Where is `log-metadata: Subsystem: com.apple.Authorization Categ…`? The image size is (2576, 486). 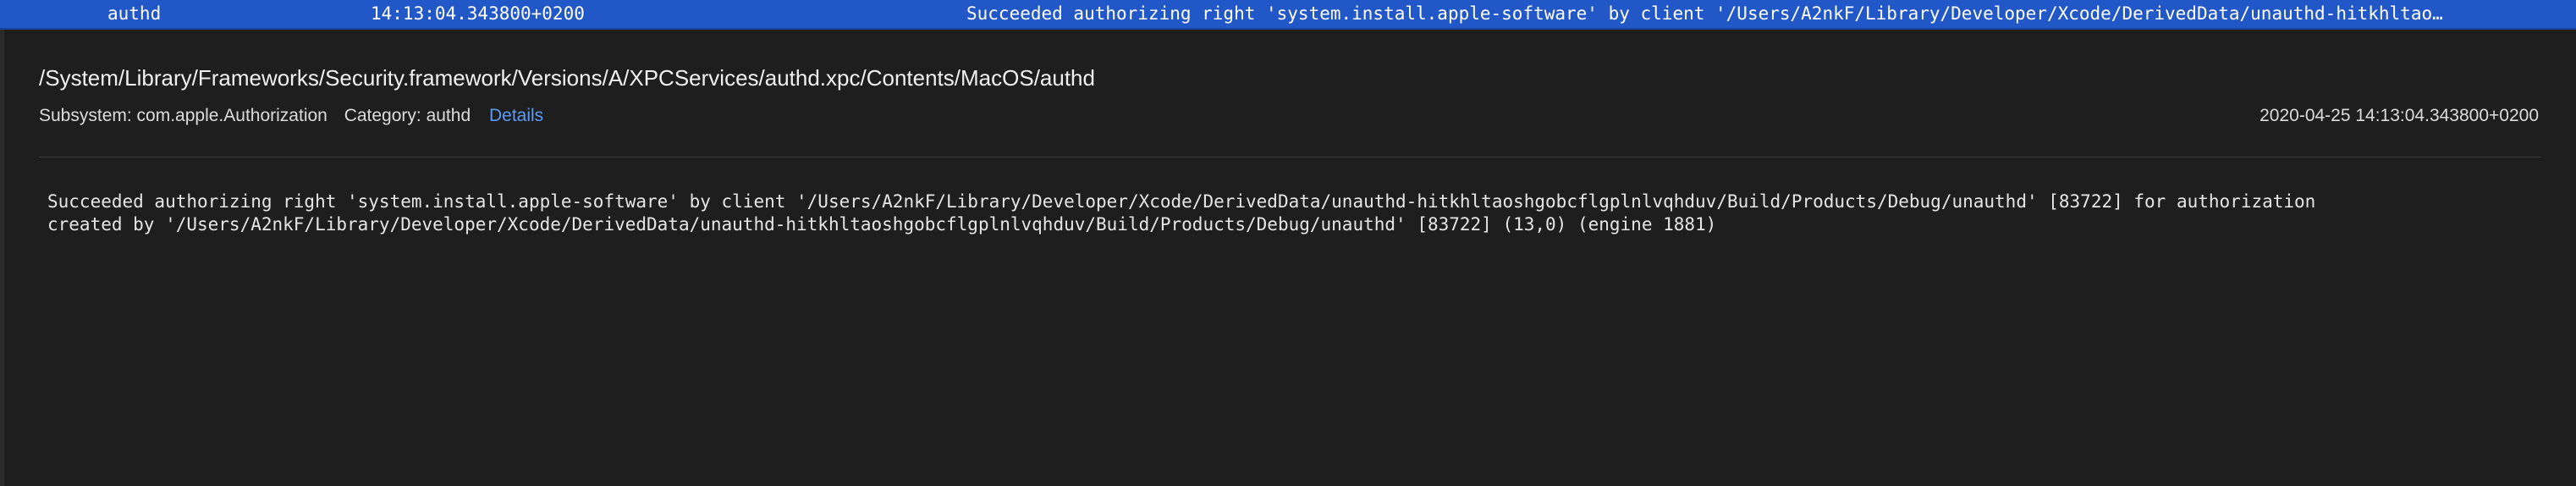 log-metadata: Subsystem: com.apple.Authorization Categ… is located at coordinates (297, 116).